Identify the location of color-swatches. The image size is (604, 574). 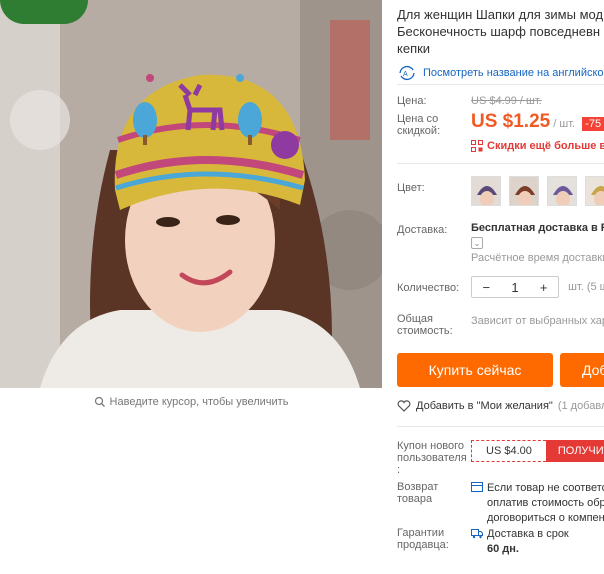
(537, 191).